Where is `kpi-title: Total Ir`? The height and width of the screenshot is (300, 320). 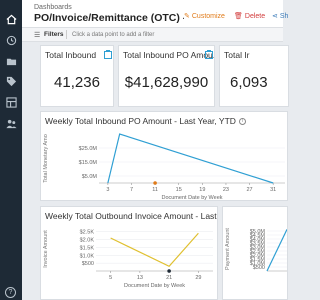 kpi-title: Total Ir is located at coordinates (237, 55).